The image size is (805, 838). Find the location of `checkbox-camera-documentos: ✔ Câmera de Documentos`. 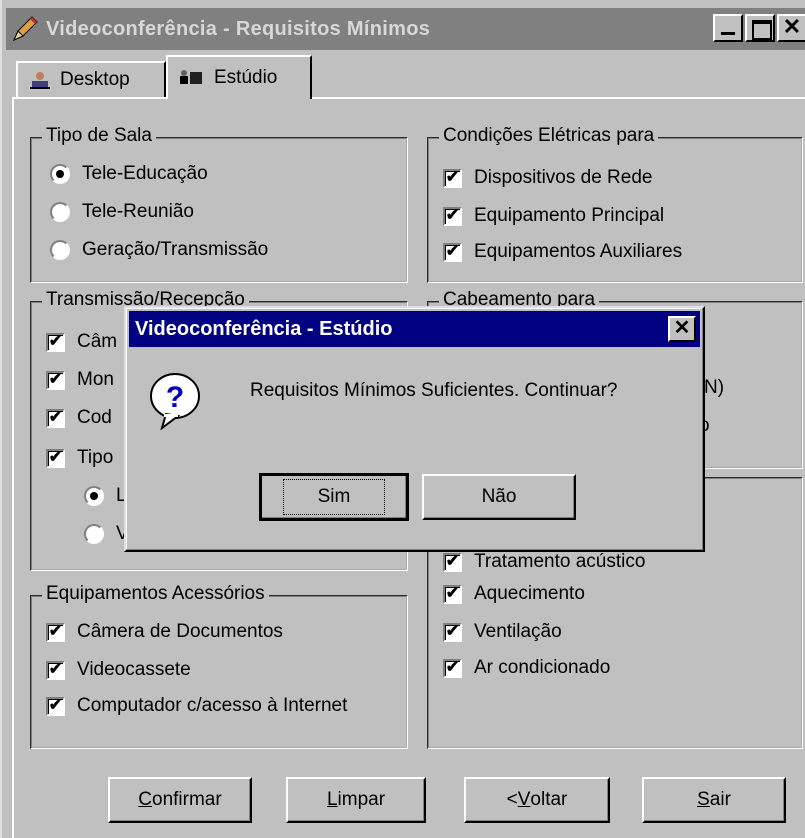

checkbox-camera-documentos: ✔ Câmera de Documentos is located at coordinates (164, 632).